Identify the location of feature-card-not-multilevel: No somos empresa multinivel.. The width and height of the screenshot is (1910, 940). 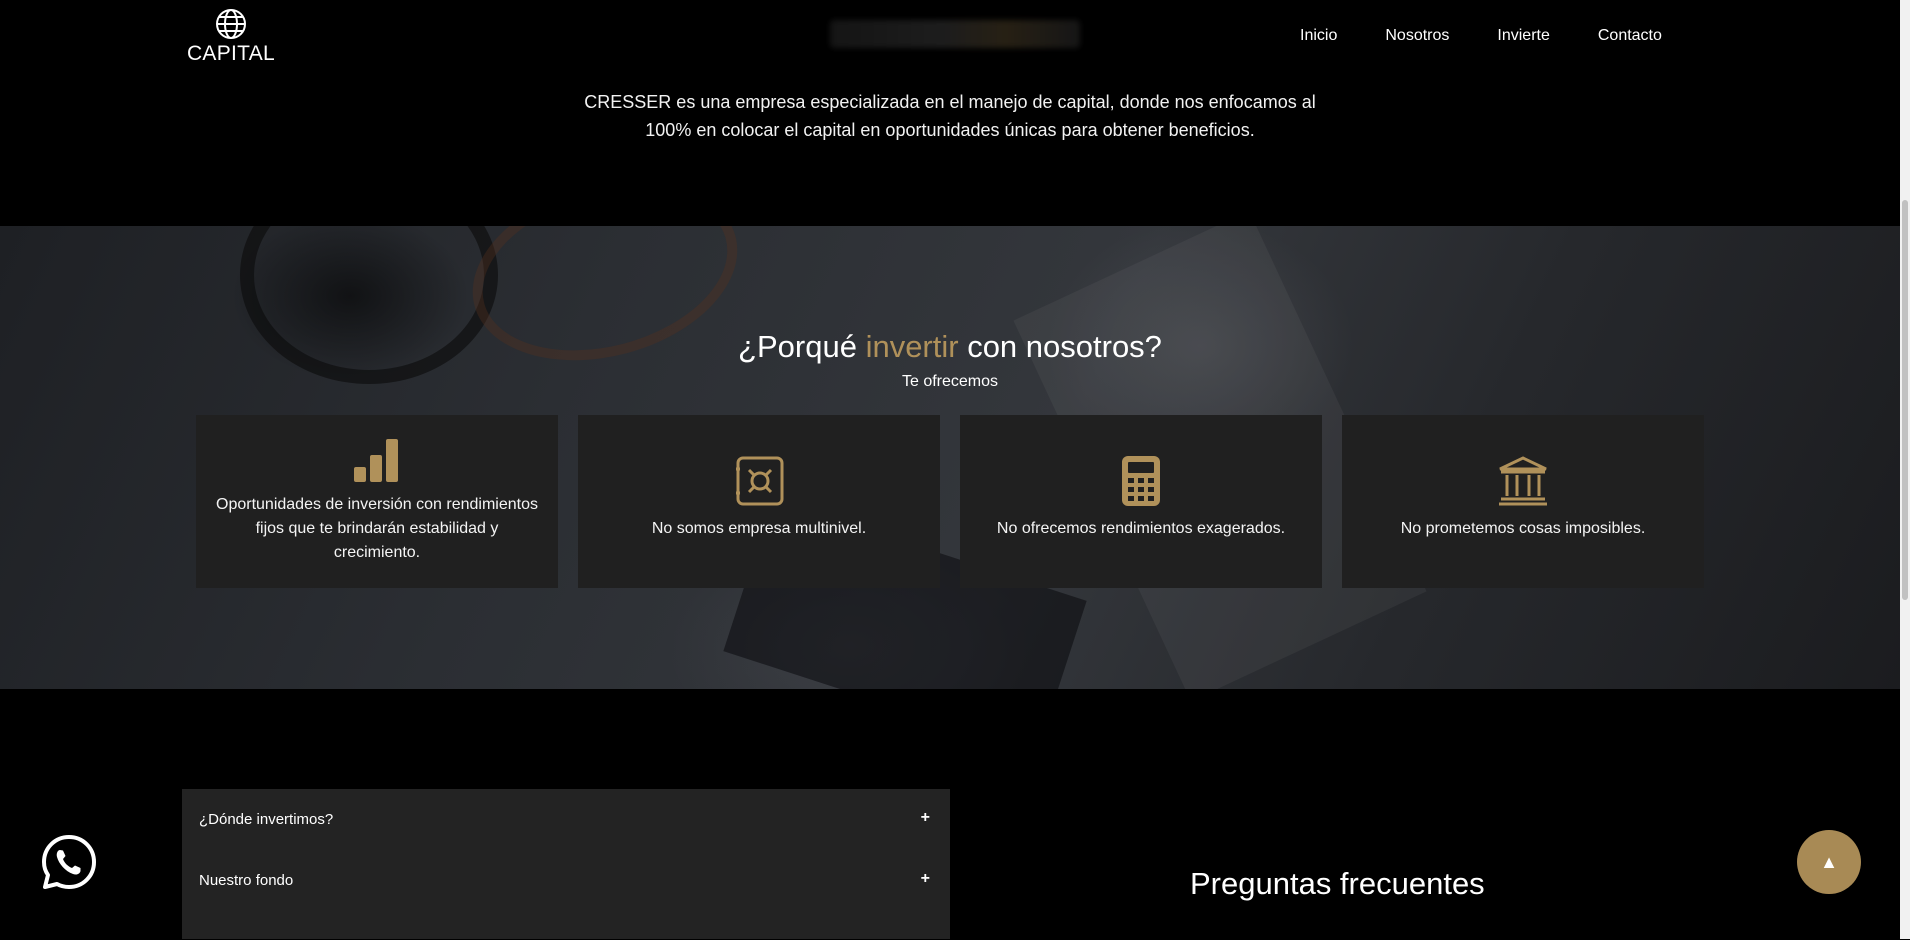
(759, 501).